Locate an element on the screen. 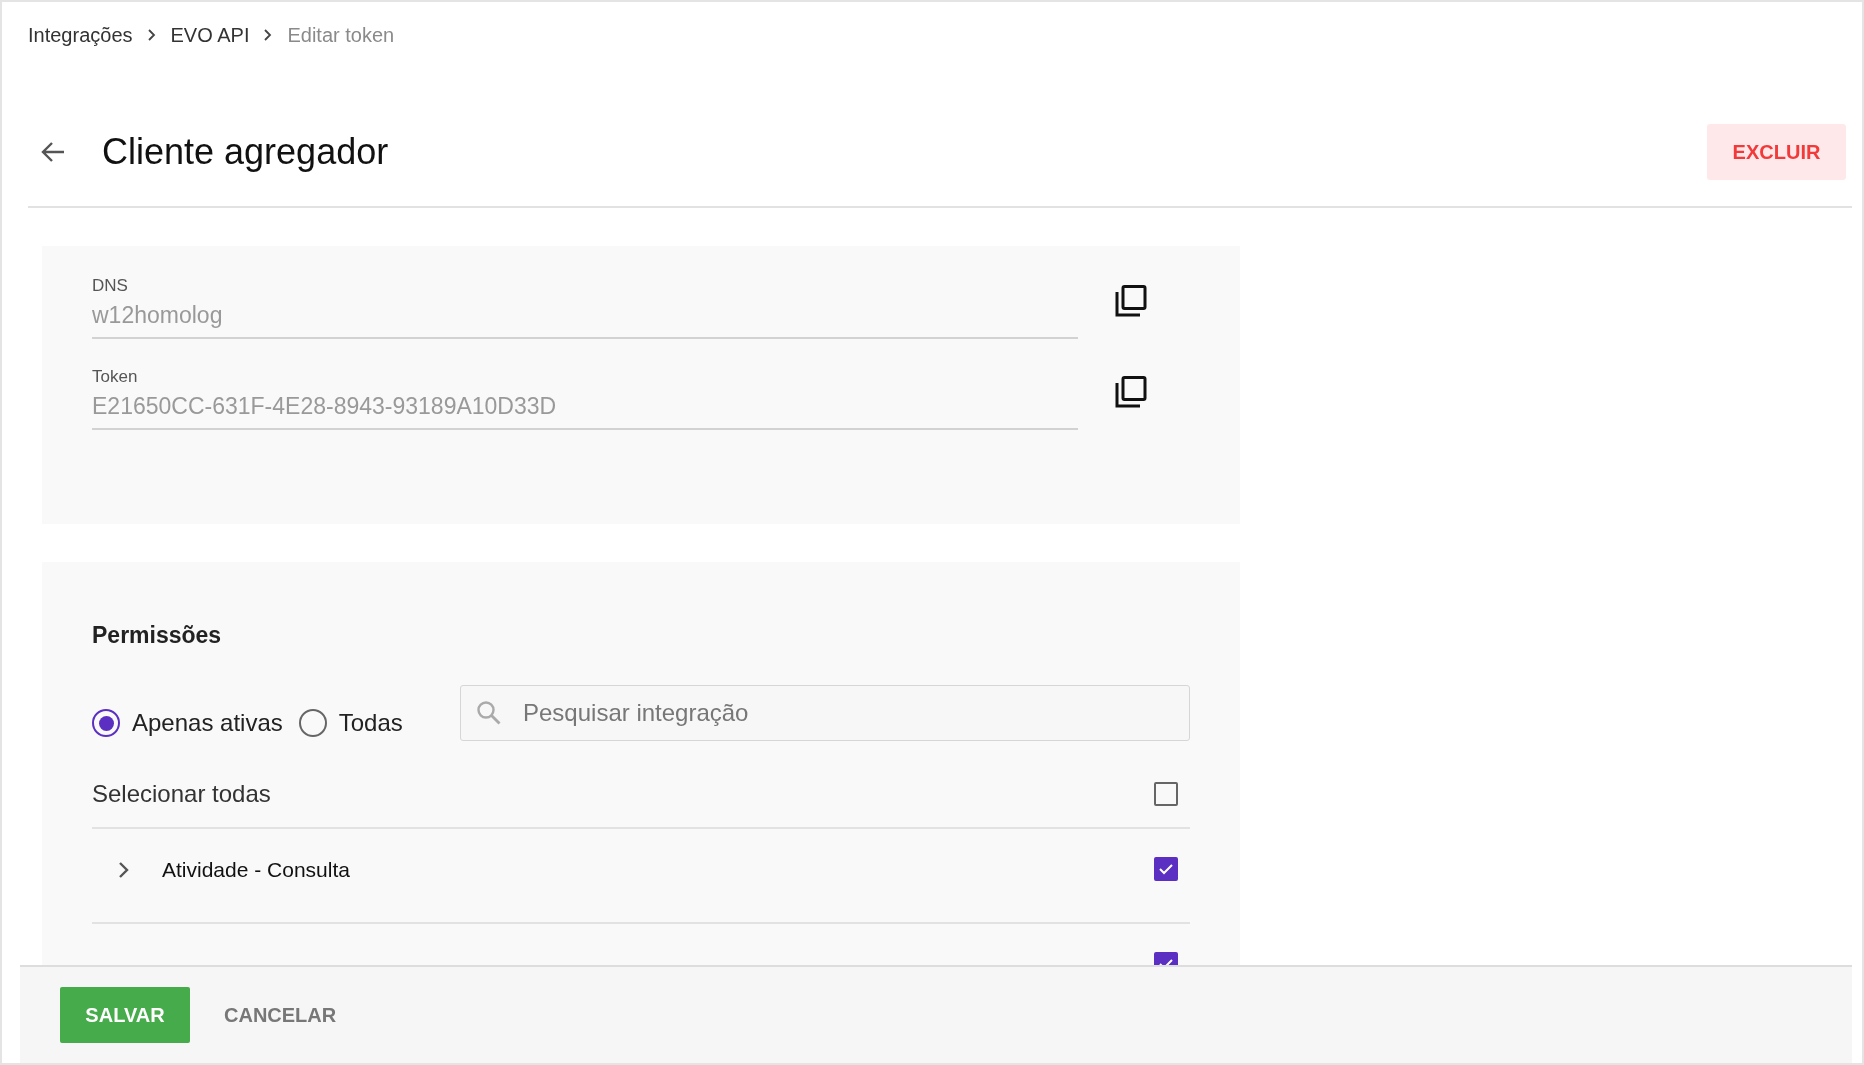 The image size is (1864, 1065). breadcrumb-link: EVO API is located at coordinates (210, 35).